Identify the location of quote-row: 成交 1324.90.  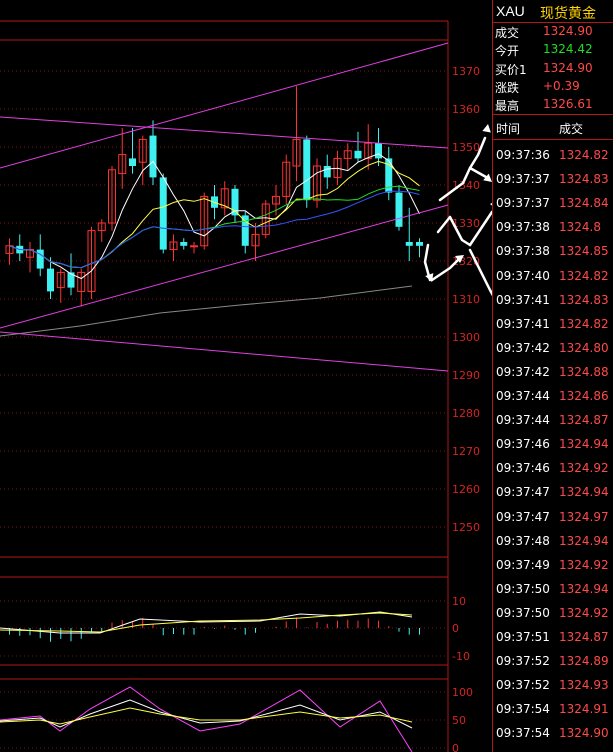
(553, 31).